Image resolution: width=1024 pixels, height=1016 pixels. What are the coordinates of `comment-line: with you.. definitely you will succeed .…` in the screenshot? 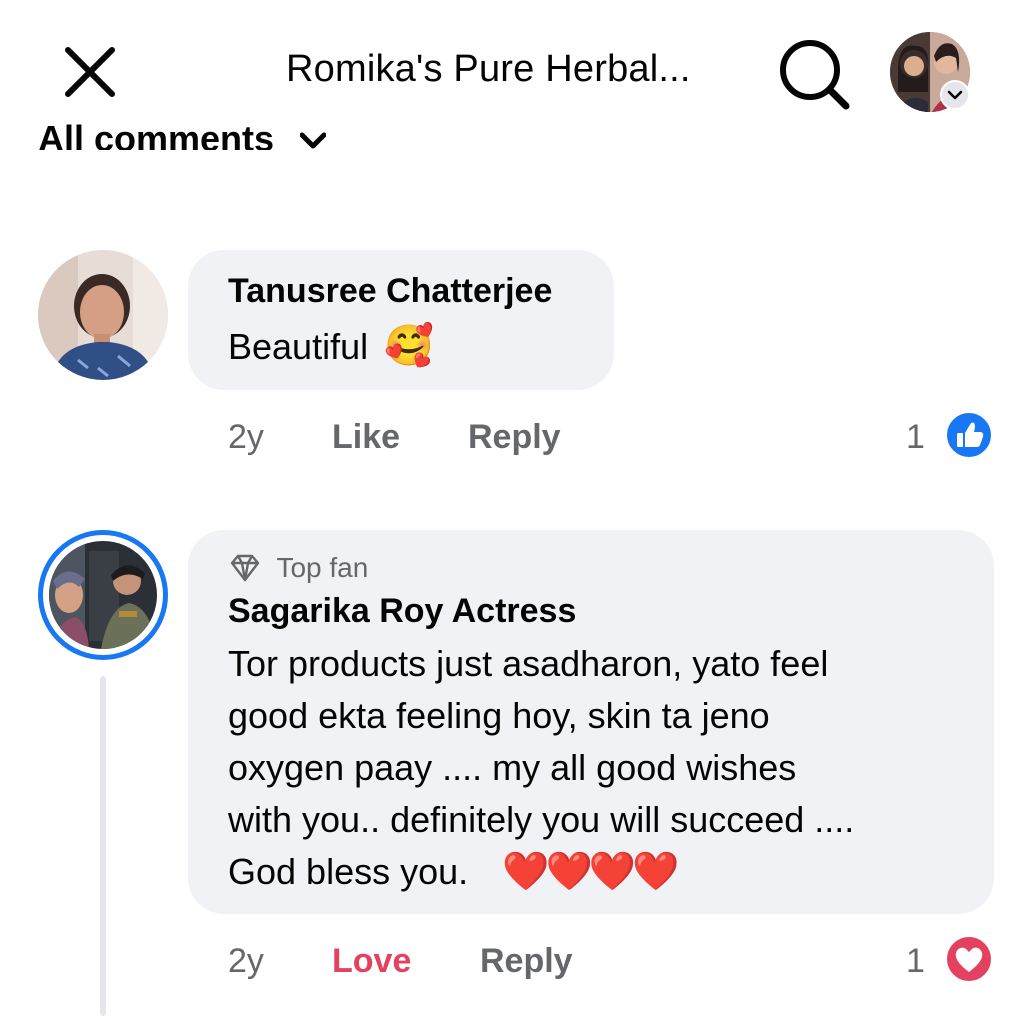 It's located at (541, 819).